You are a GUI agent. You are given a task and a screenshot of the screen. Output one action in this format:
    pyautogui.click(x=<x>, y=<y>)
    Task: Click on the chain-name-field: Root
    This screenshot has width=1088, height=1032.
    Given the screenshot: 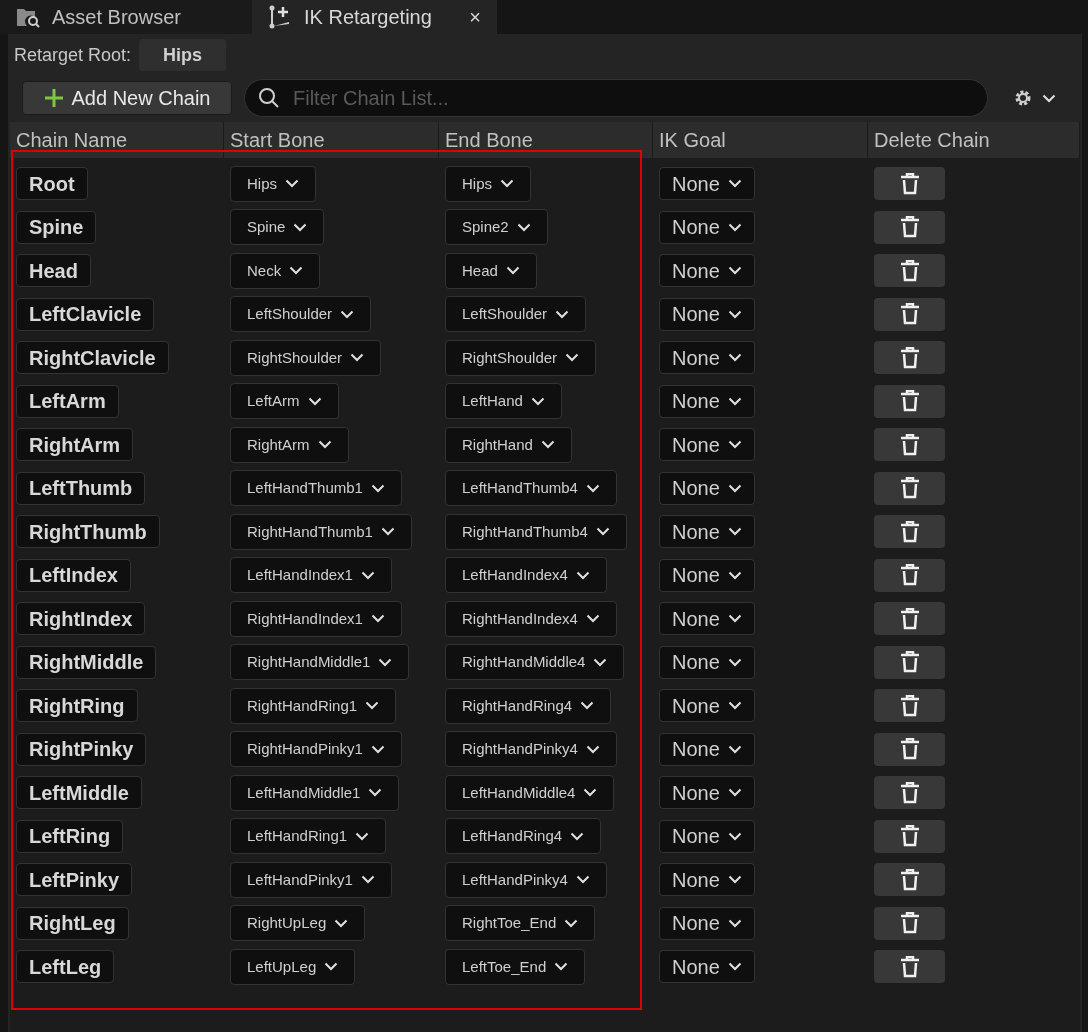 What is the action you would take?
    pyautogui.click(x=52, y=184)
    